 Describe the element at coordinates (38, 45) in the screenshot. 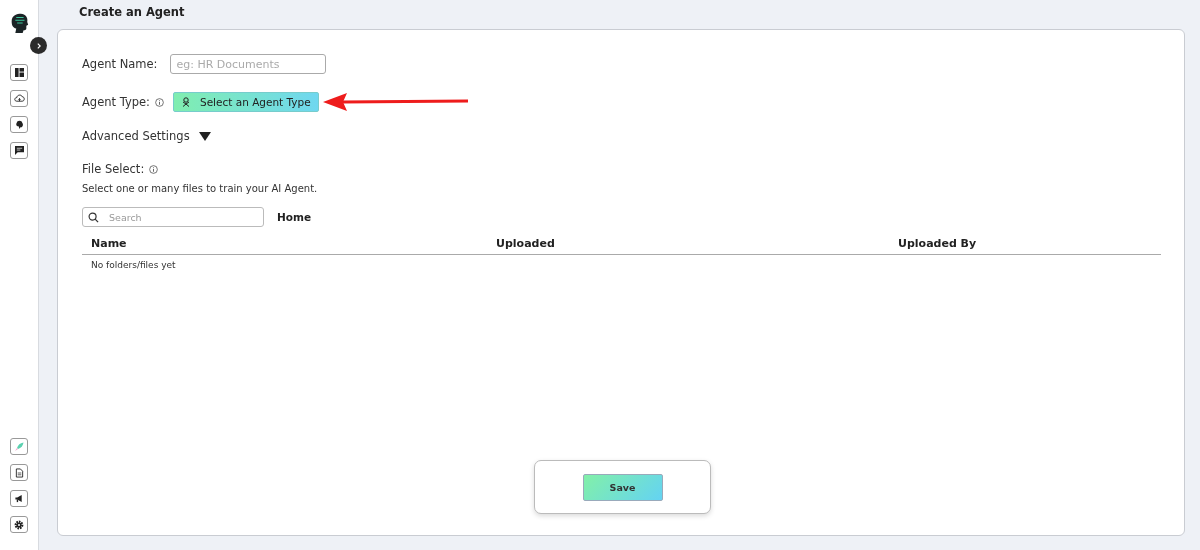

I see `expand-sidebar-button` at that location.